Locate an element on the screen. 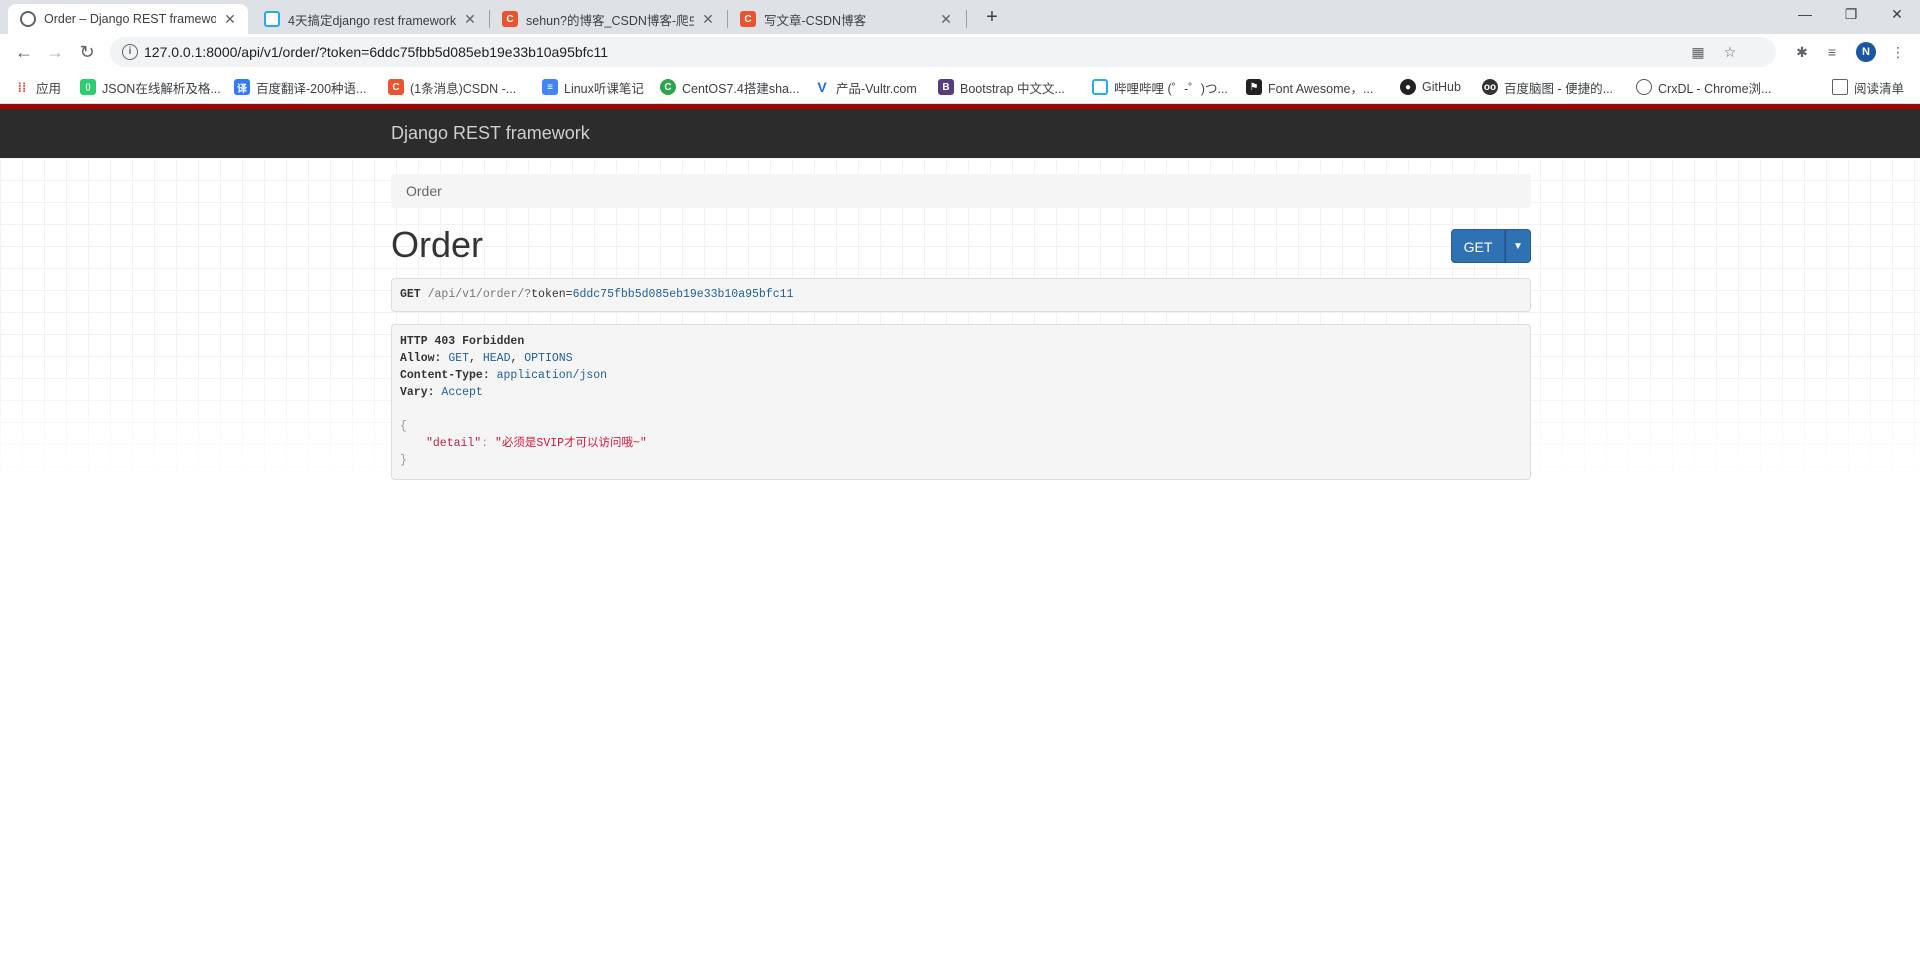 The width and height of the screenshot is (1920, 977). drf-navbar: Django REST framework is located at coordinates (960, 131).